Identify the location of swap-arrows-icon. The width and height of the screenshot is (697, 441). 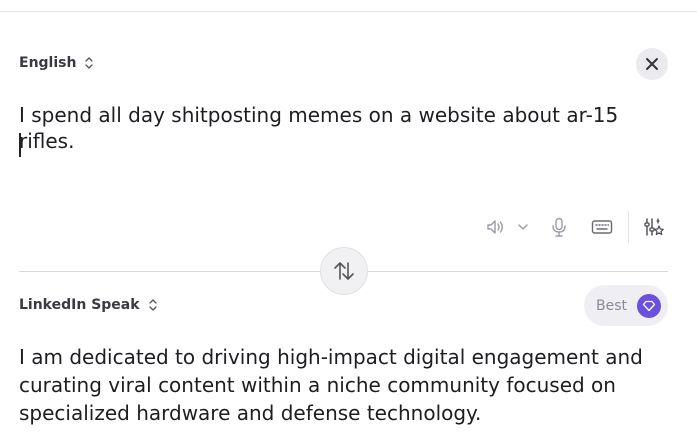
(344, 271).